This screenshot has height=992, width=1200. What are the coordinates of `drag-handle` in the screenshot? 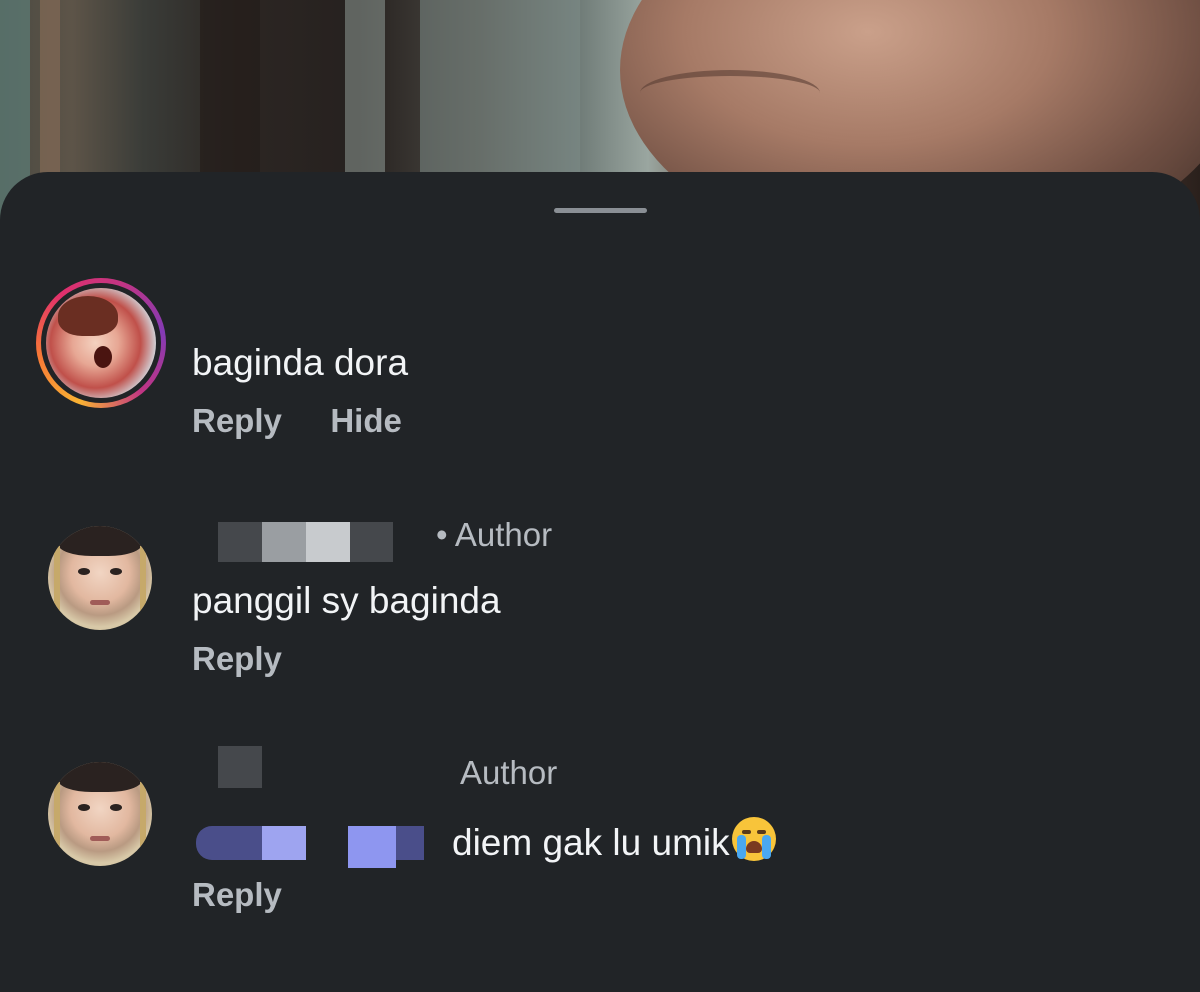 It's located at (600, 210).